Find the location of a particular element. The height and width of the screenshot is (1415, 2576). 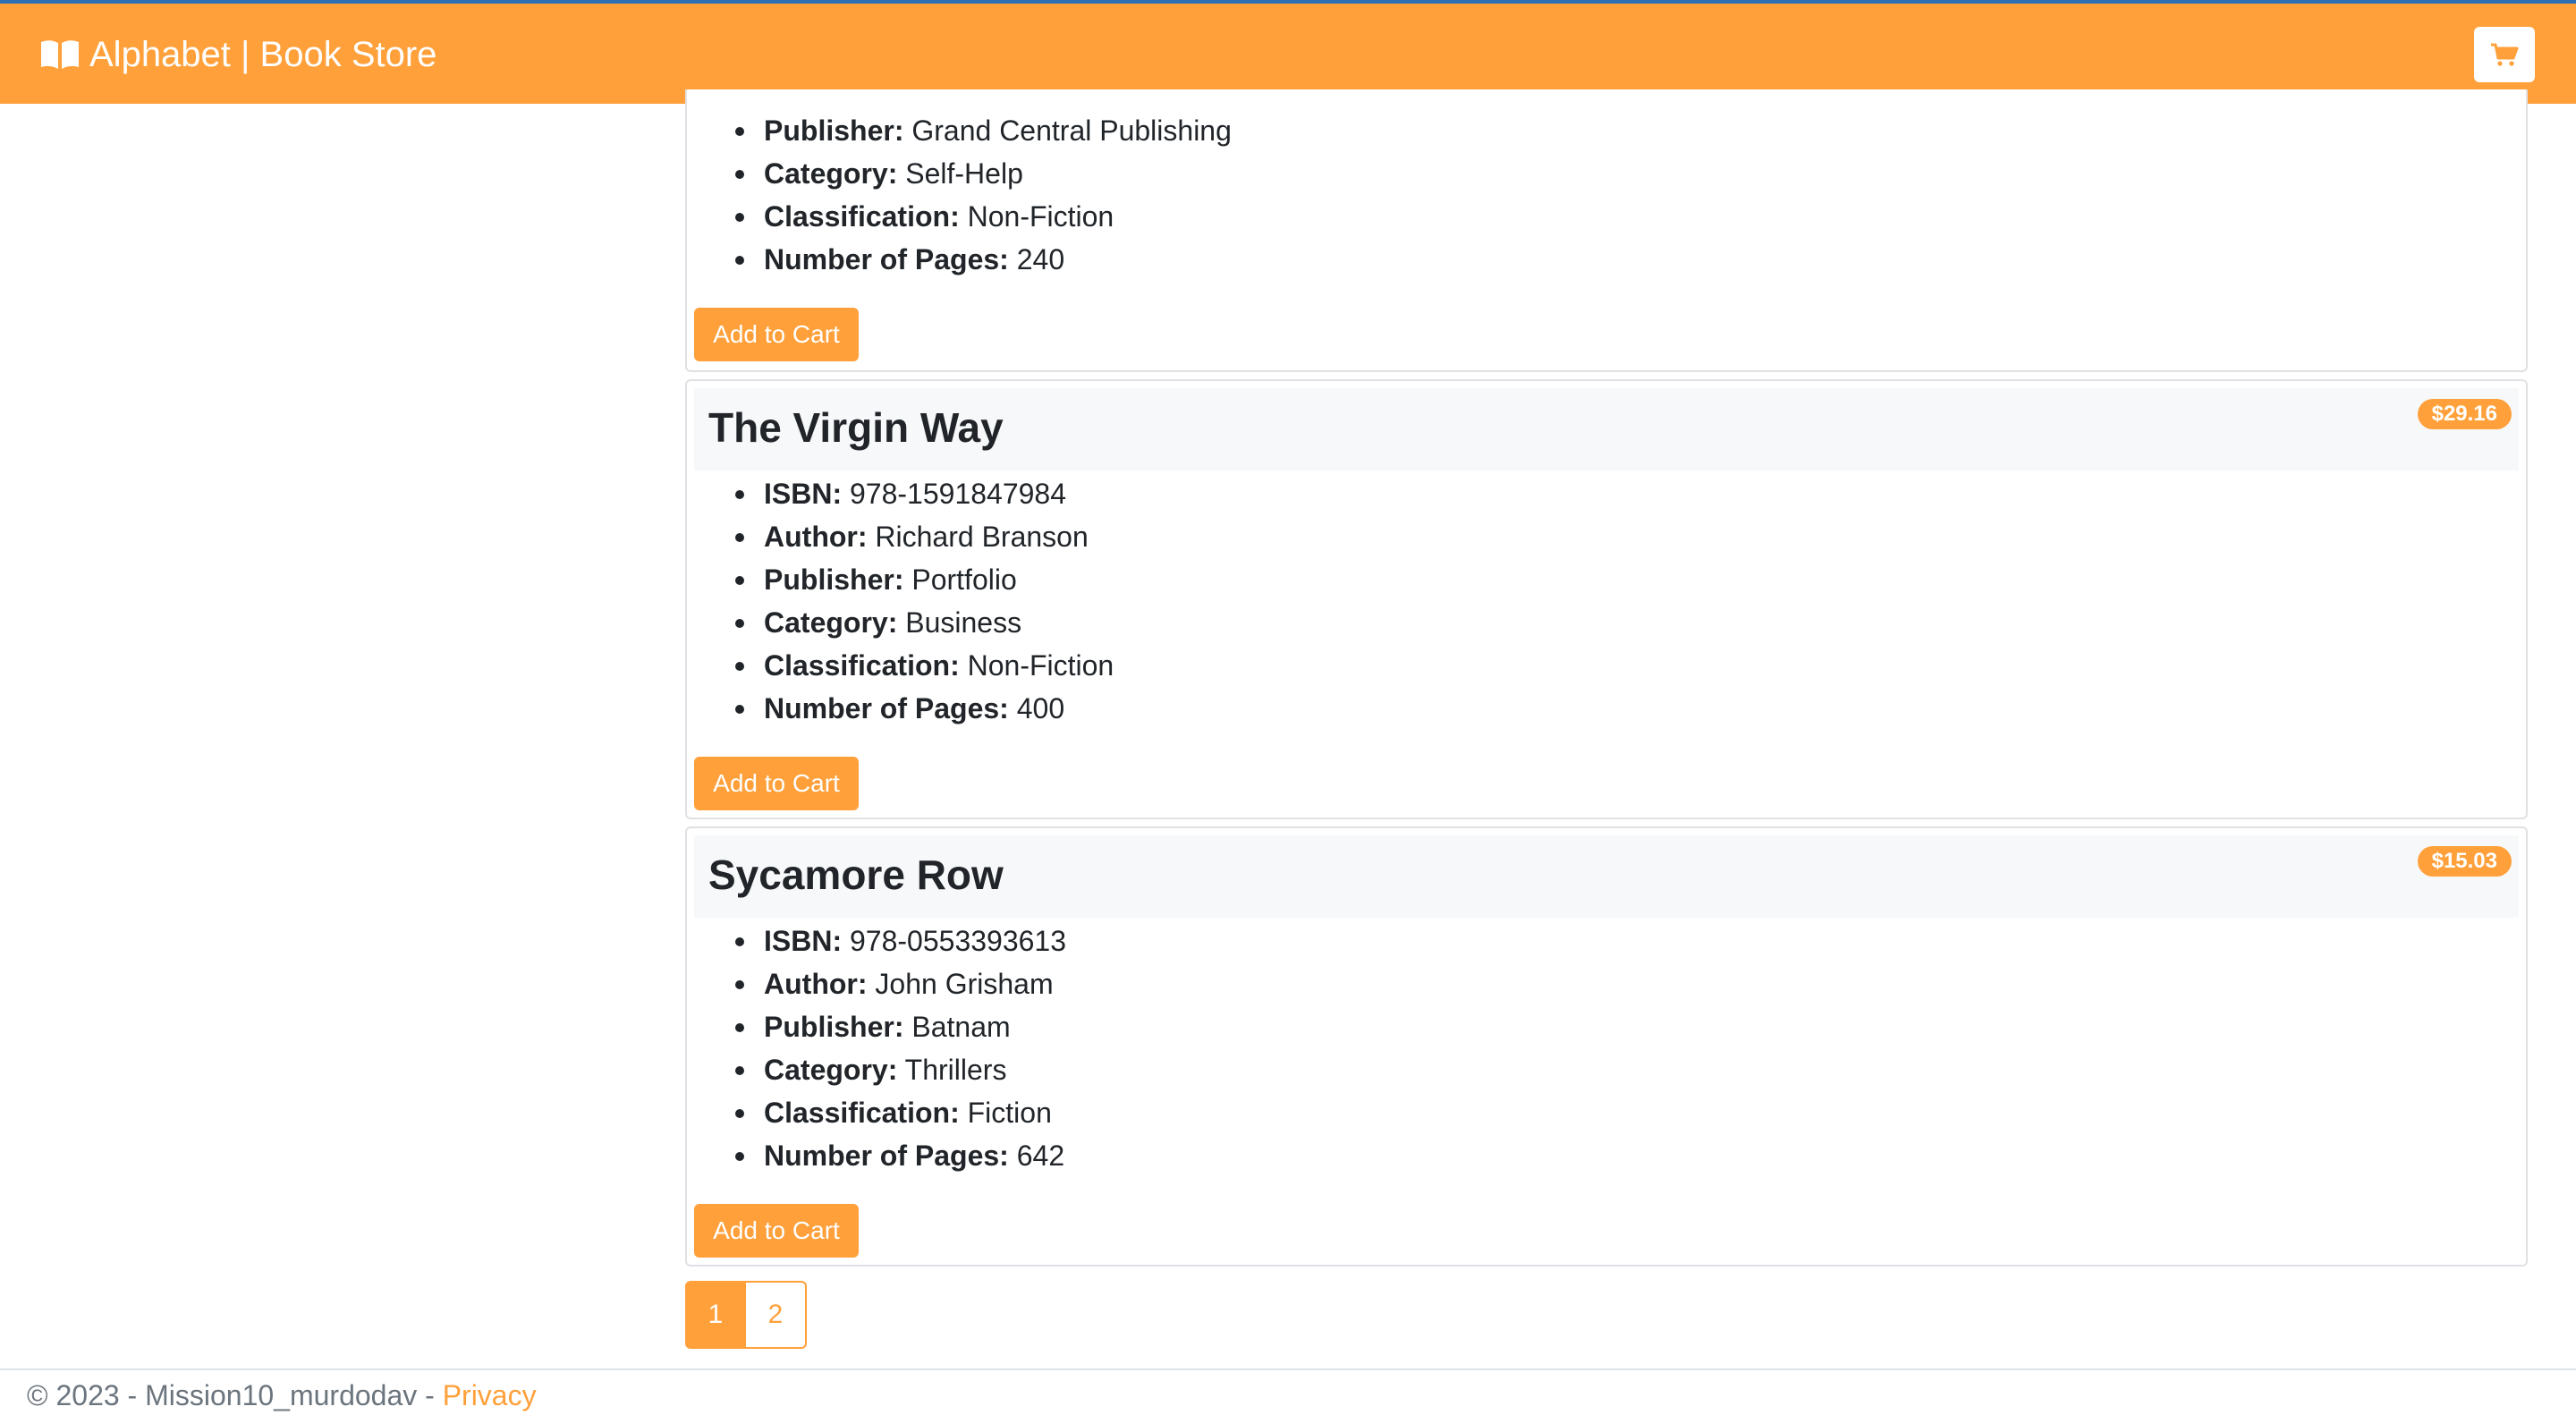

price-badge: $15.03 is located at coordinates (2464, 862).